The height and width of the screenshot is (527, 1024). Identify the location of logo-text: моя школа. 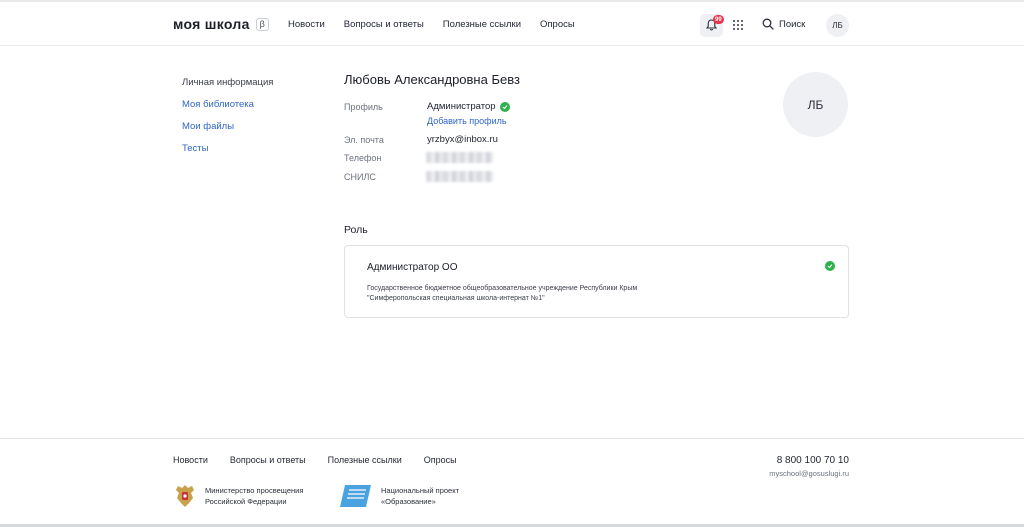
(211, 24).